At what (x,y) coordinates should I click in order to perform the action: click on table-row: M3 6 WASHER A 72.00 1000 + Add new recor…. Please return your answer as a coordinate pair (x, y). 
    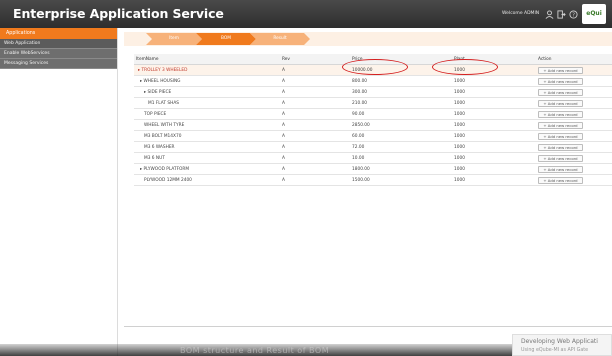
    Looking at the image, I should click on (373, 147).